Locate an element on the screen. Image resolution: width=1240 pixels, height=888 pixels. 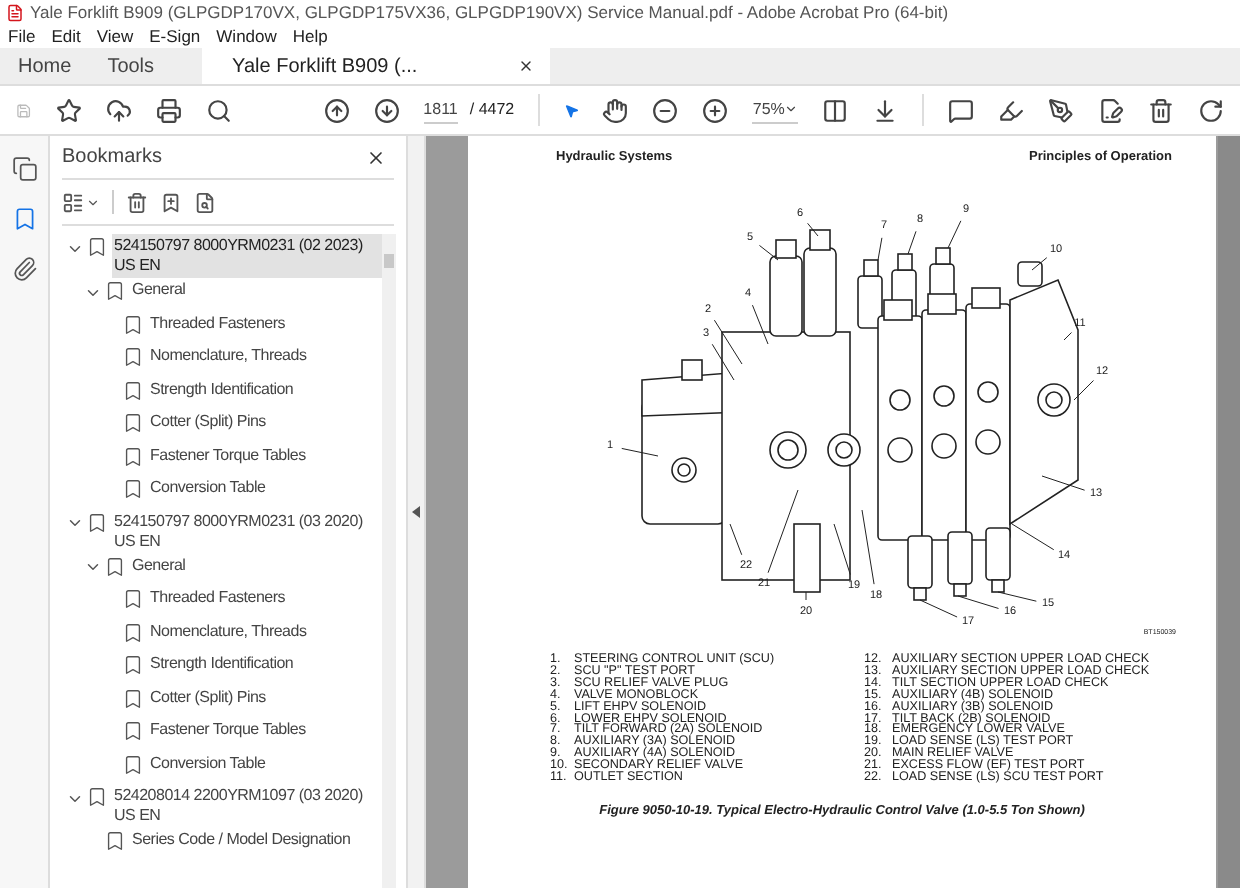
pages-icon is located at coordinates (24, 169).